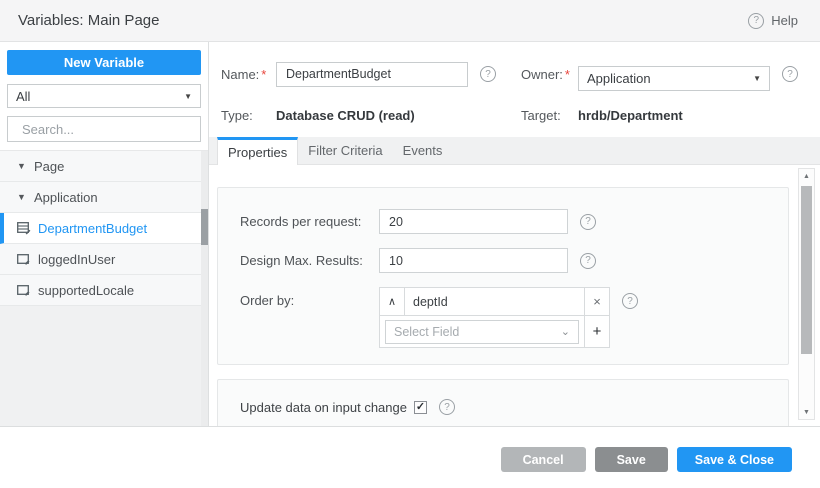 This screenshot has height=488, width=820. Describe the element at coordinates (104, 166) in the screenshot. I see `tree-group-page: ▼ Page` at that location.